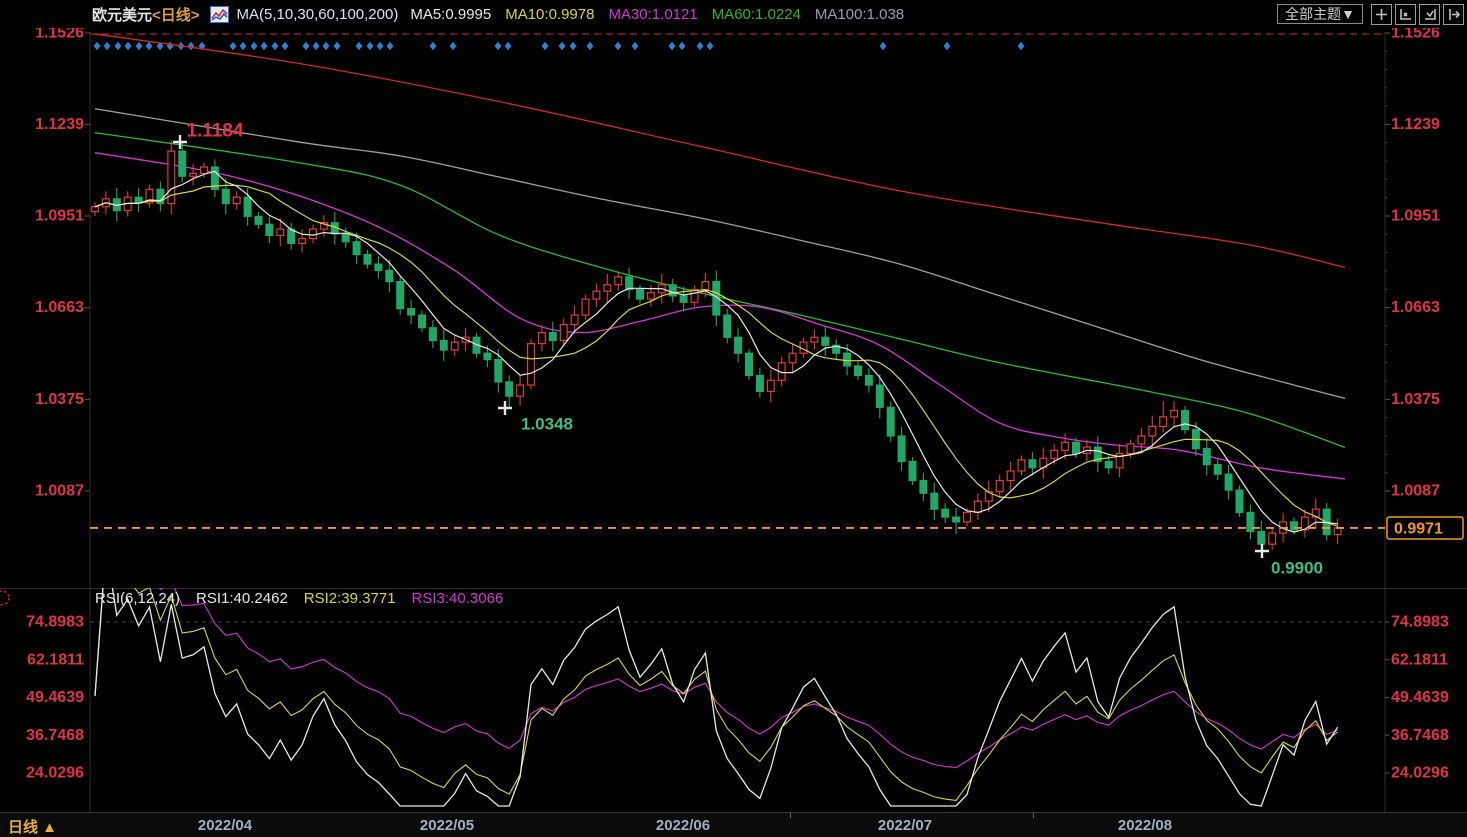 Image resolution: width=1467 pixels, height=837 pixels. Describe the element at coordinates (1429, 14) in the screenshot. I see `scale-right-icon` at that location.